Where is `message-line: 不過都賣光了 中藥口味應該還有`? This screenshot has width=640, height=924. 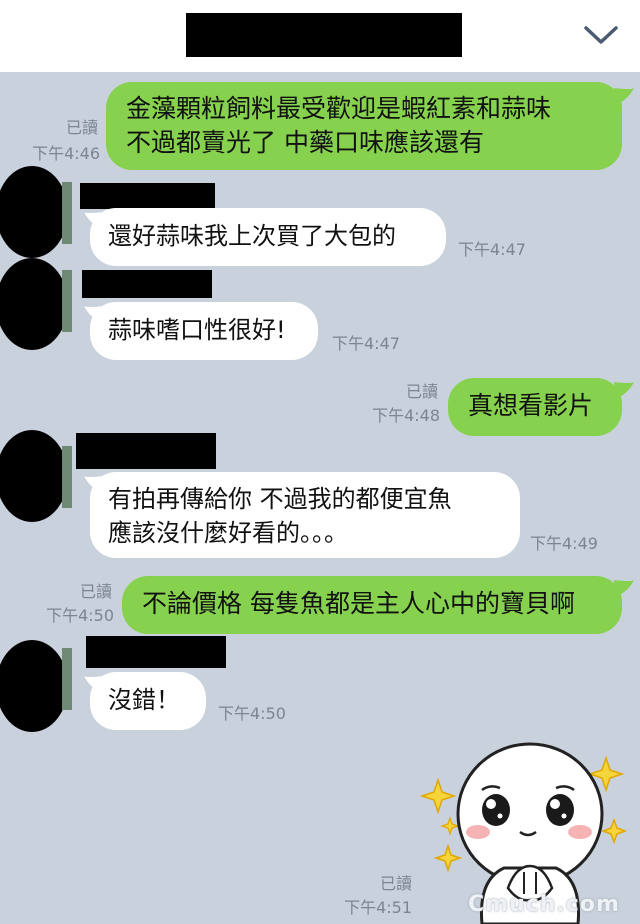 message-line: 不過都賣光了 中藥口味應該還有 is located at coordinates (305, 142).